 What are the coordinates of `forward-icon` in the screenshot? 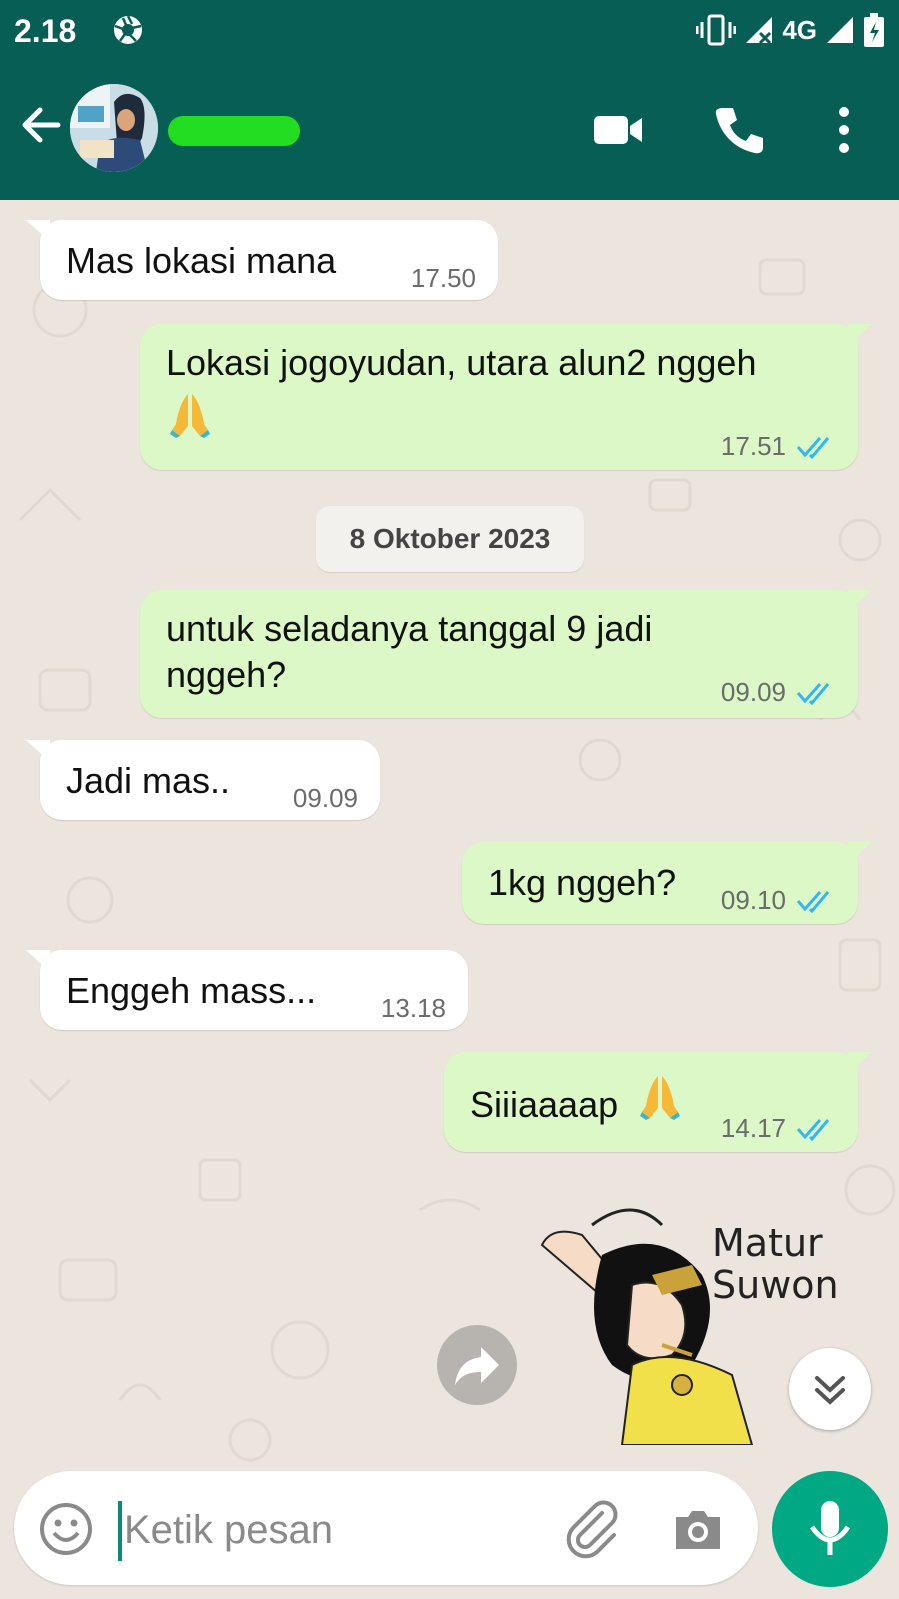 It's located at (477, 1366).